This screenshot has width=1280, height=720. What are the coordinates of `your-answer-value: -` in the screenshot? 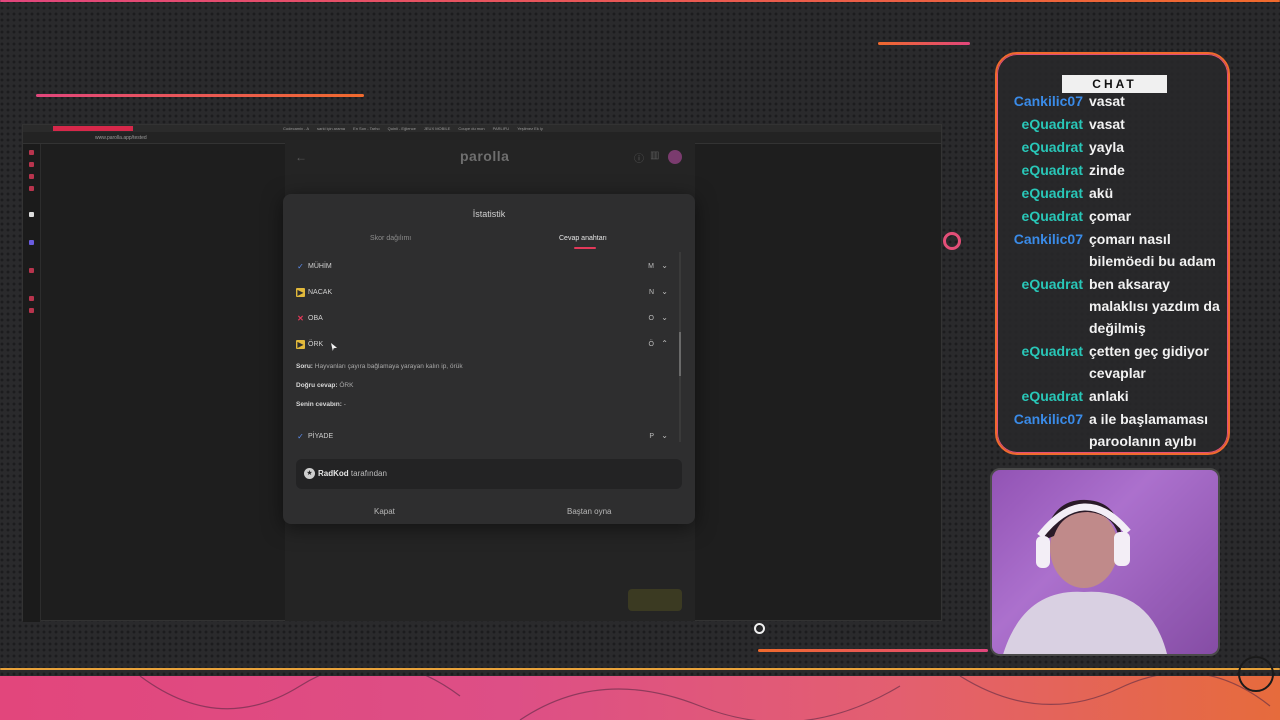 It's located at (344, 404).